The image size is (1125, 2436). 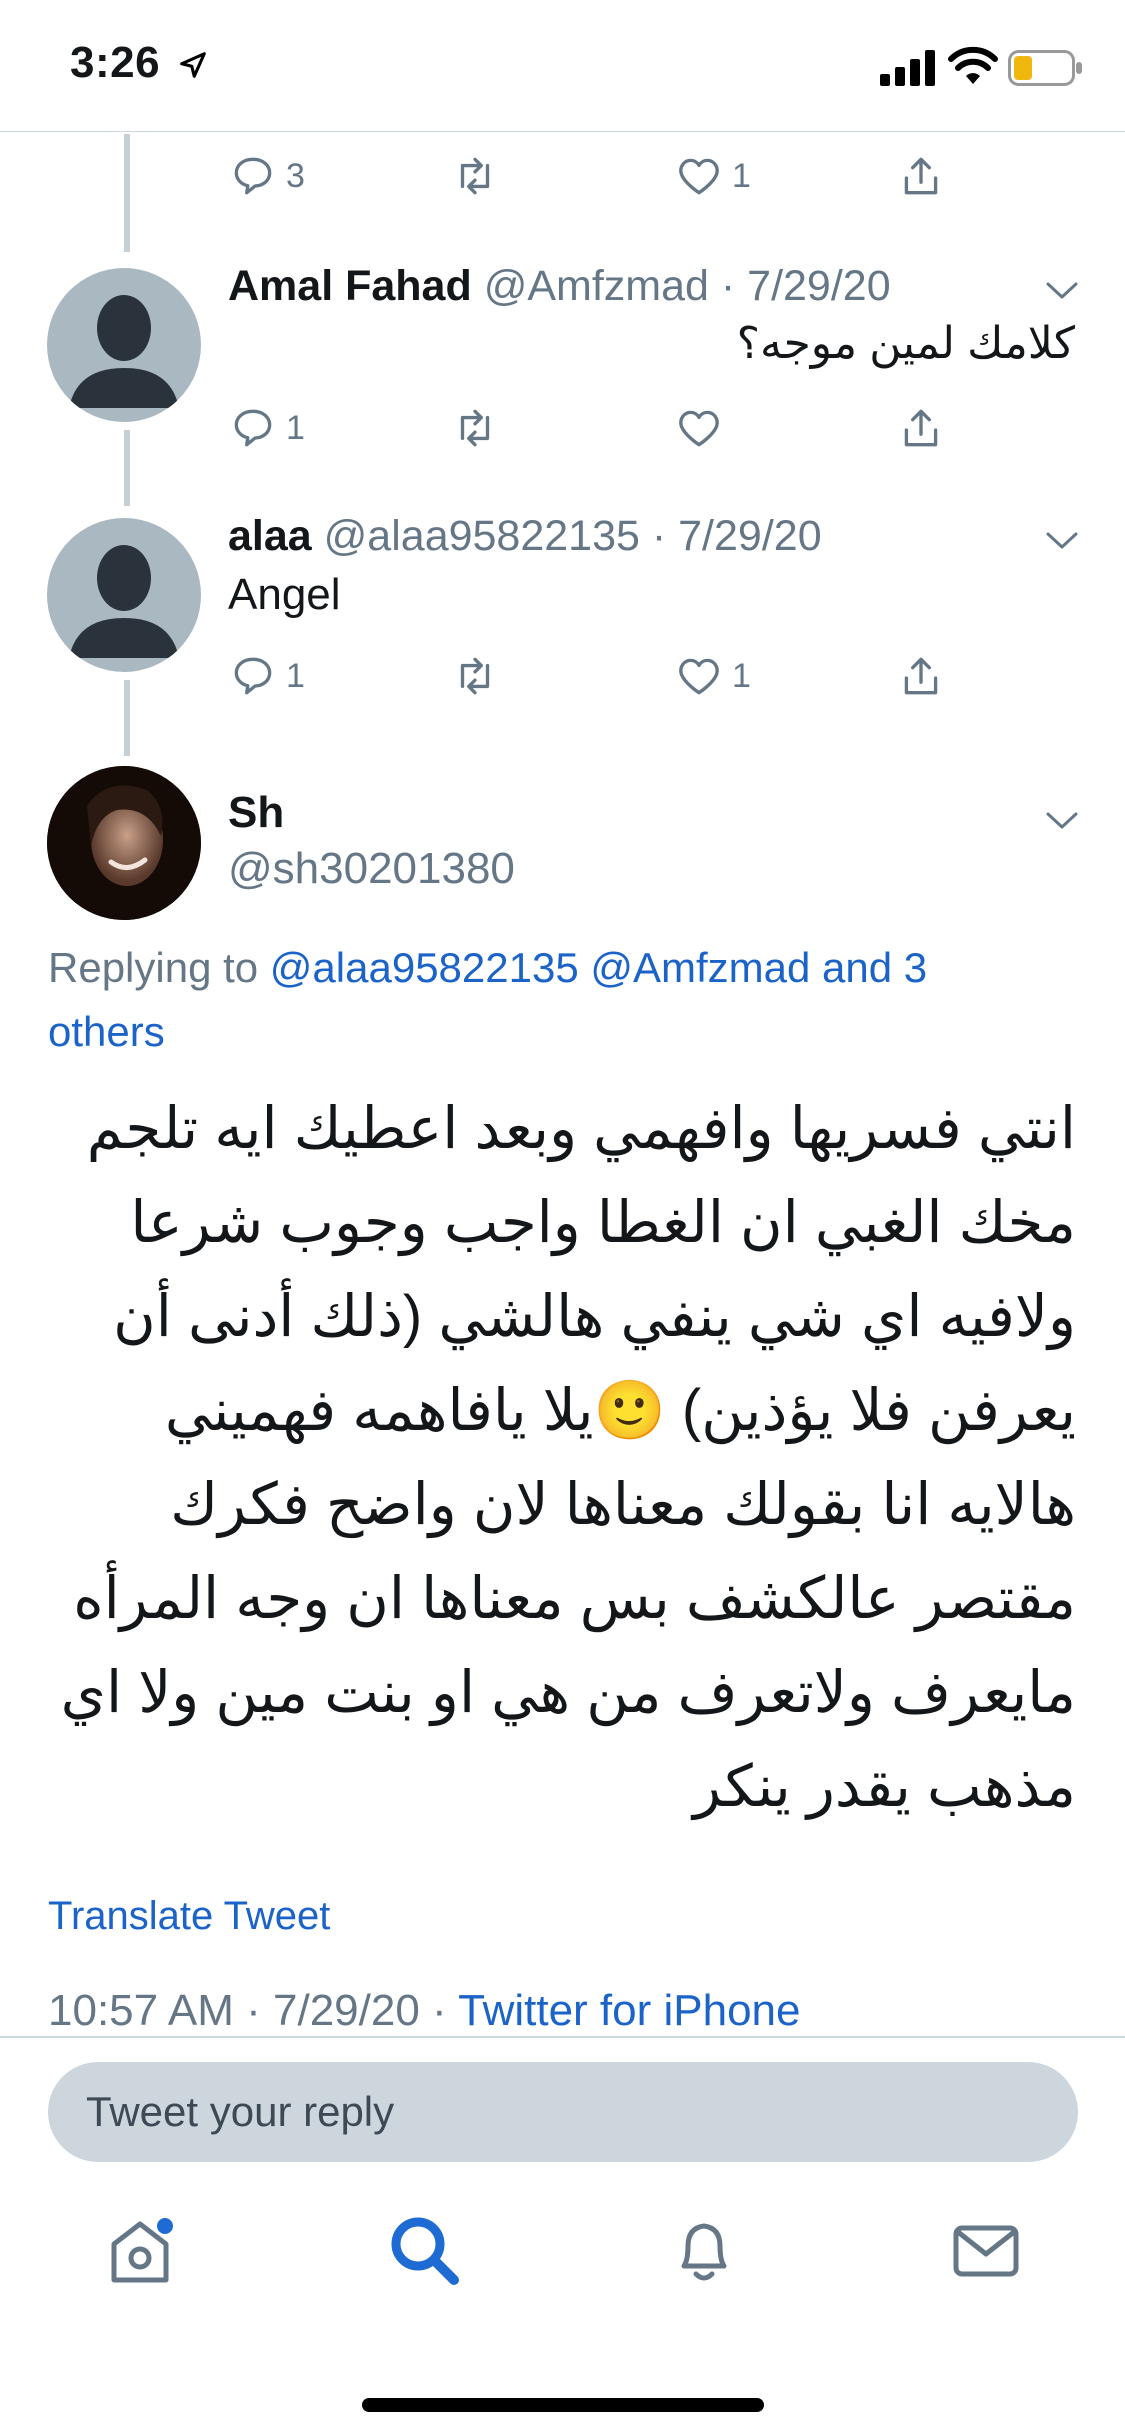 I want to click on author-name: alaa, so click(x=270, y=536).